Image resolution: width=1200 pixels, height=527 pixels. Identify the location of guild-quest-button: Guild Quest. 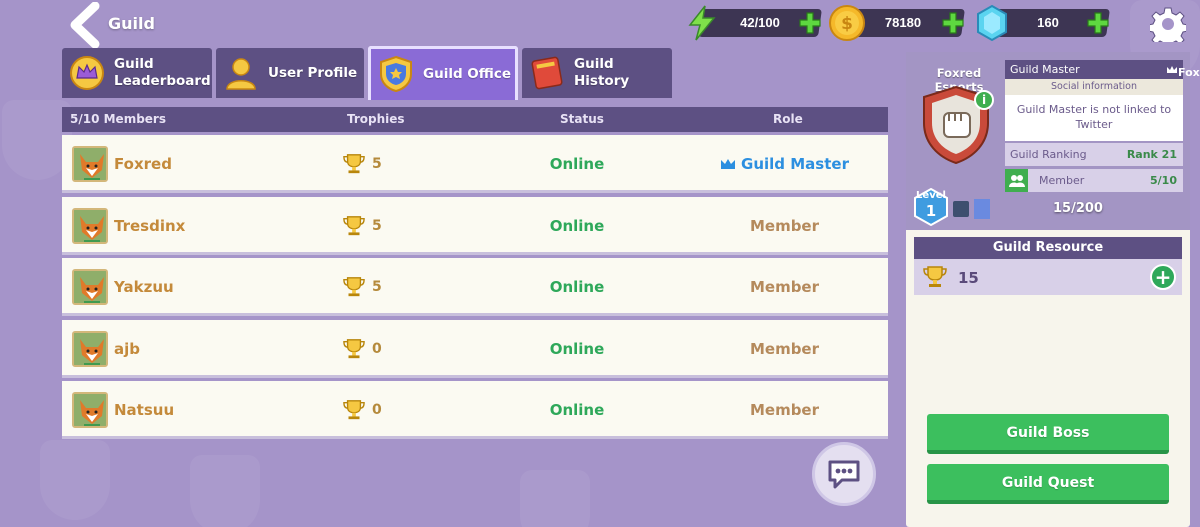
(1048, 484).